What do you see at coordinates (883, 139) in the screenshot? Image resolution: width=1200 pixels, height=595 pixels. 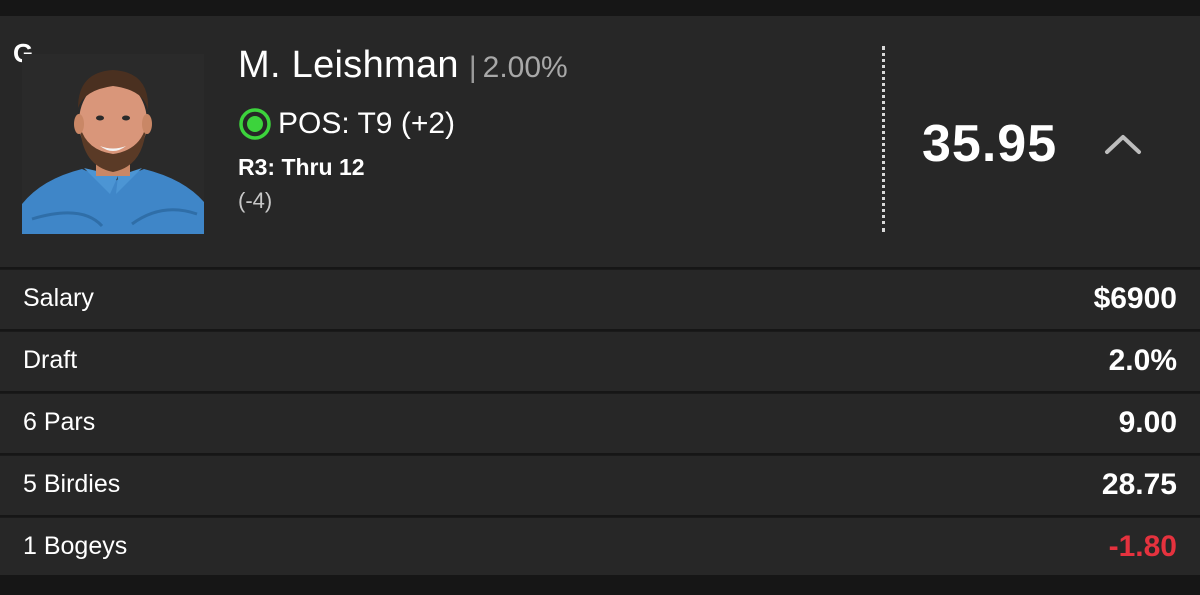 I see `vertical-divider` at bounding box center [883, 139].